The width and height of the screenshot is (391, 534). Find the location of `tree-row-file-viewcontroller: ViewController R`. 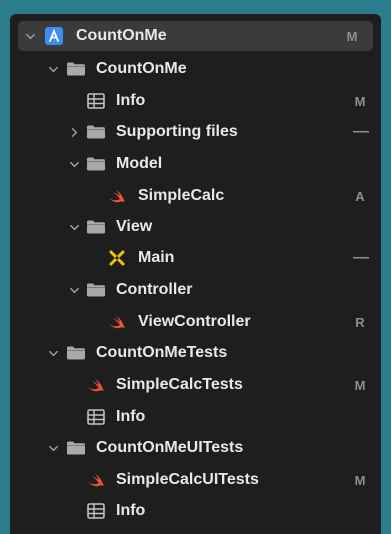

tree-row-file-viewcontroller: ViewController R is located at coordinates (195, 322).